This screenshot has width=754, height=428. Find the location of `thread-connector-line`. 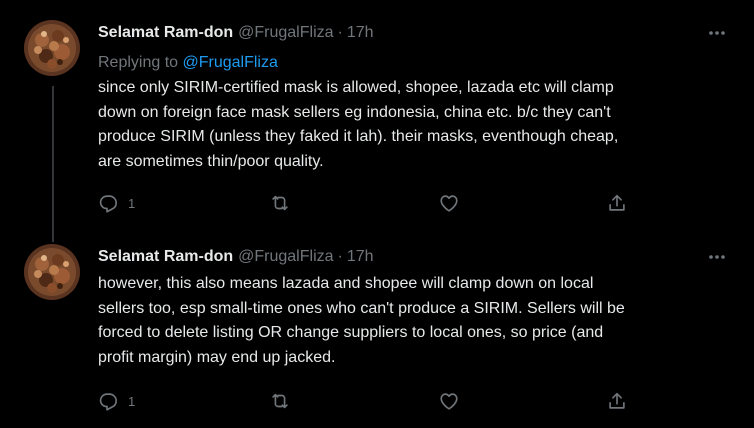

thread-connector-line is located at coordinates (53, 164).